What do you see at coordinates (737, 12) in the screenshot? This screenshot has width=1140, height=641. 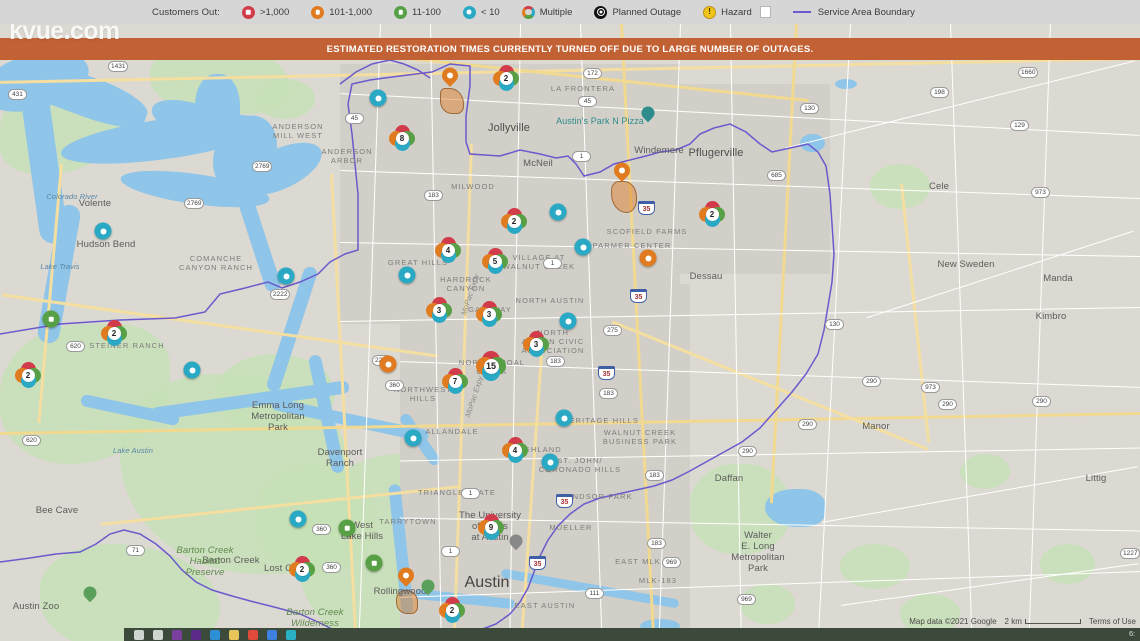 I see `legend-item-hazard: Hazard` at bounding box center [737, 12].